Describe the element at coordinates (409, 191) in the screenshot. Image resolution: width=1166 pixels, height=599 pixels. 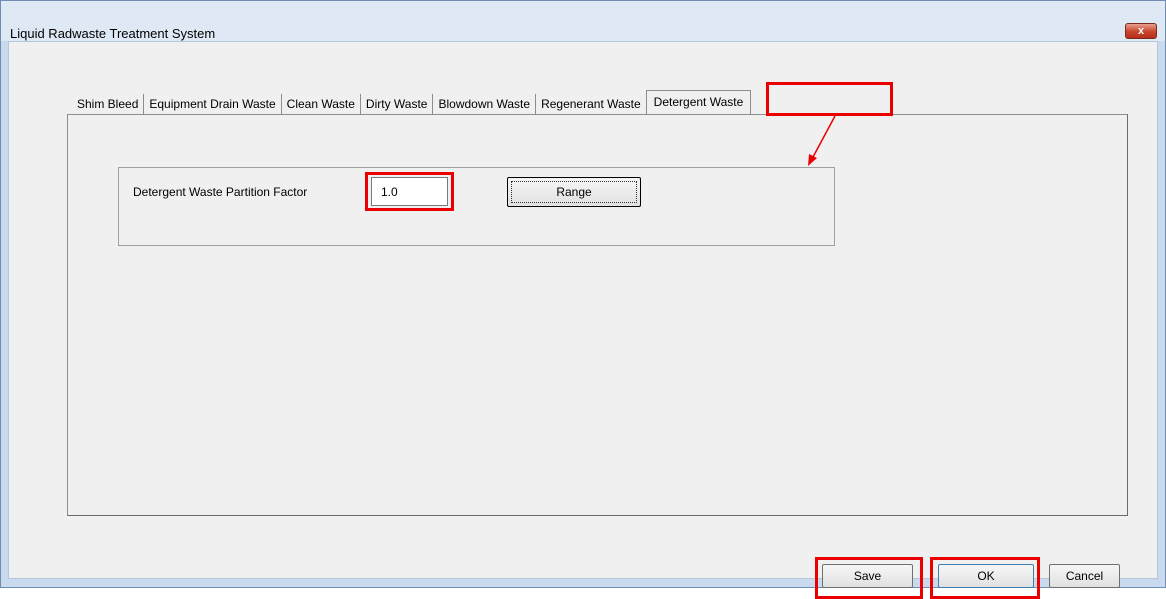
I see `partition-factor-input` at that location.